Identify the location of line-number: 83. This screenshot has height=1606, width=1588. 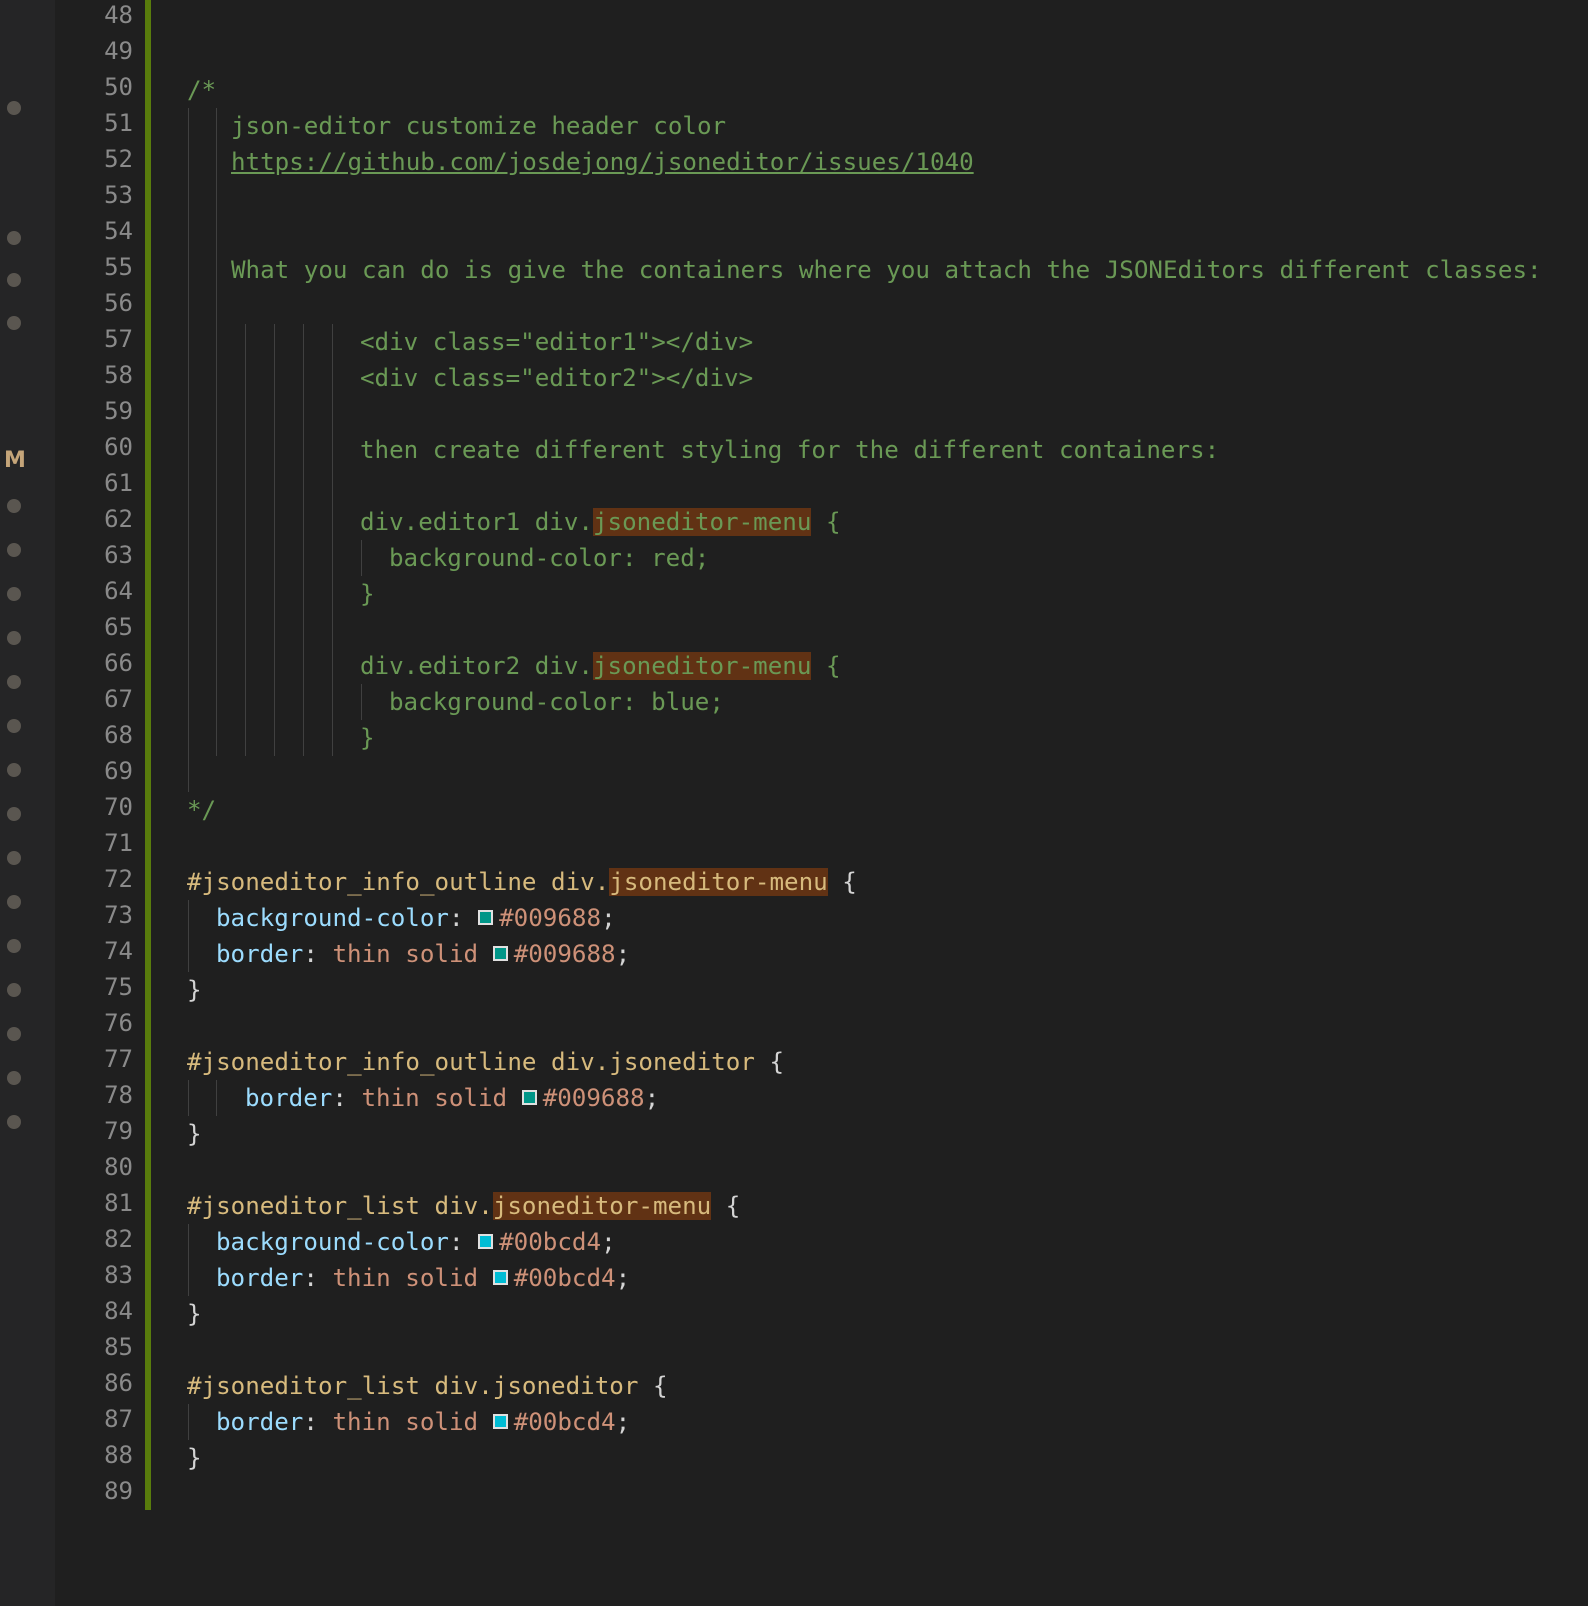
(93, 1275).